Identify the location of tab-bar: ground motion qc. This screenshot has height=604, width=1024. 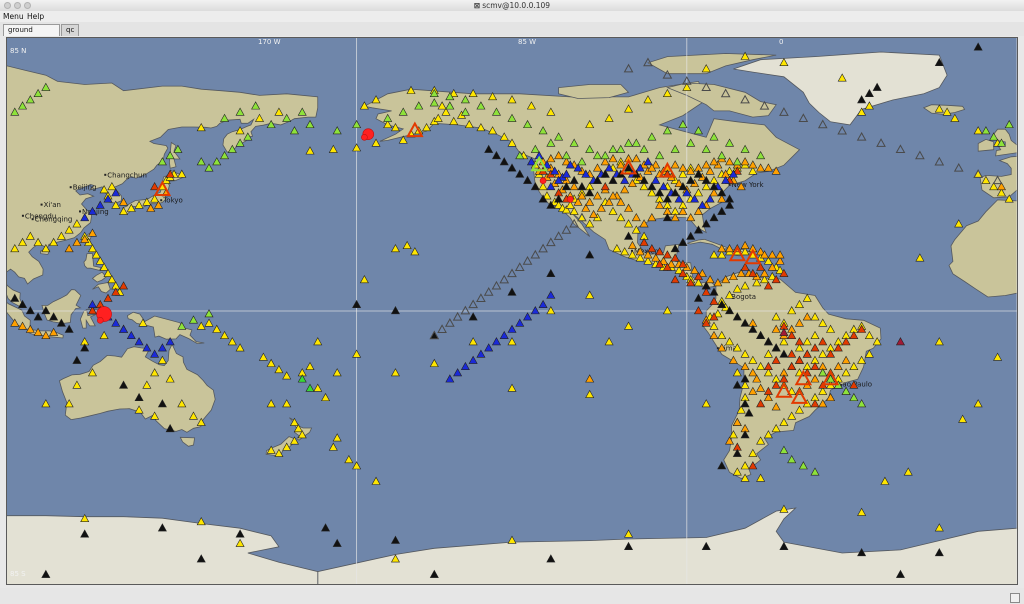
(512, 33).